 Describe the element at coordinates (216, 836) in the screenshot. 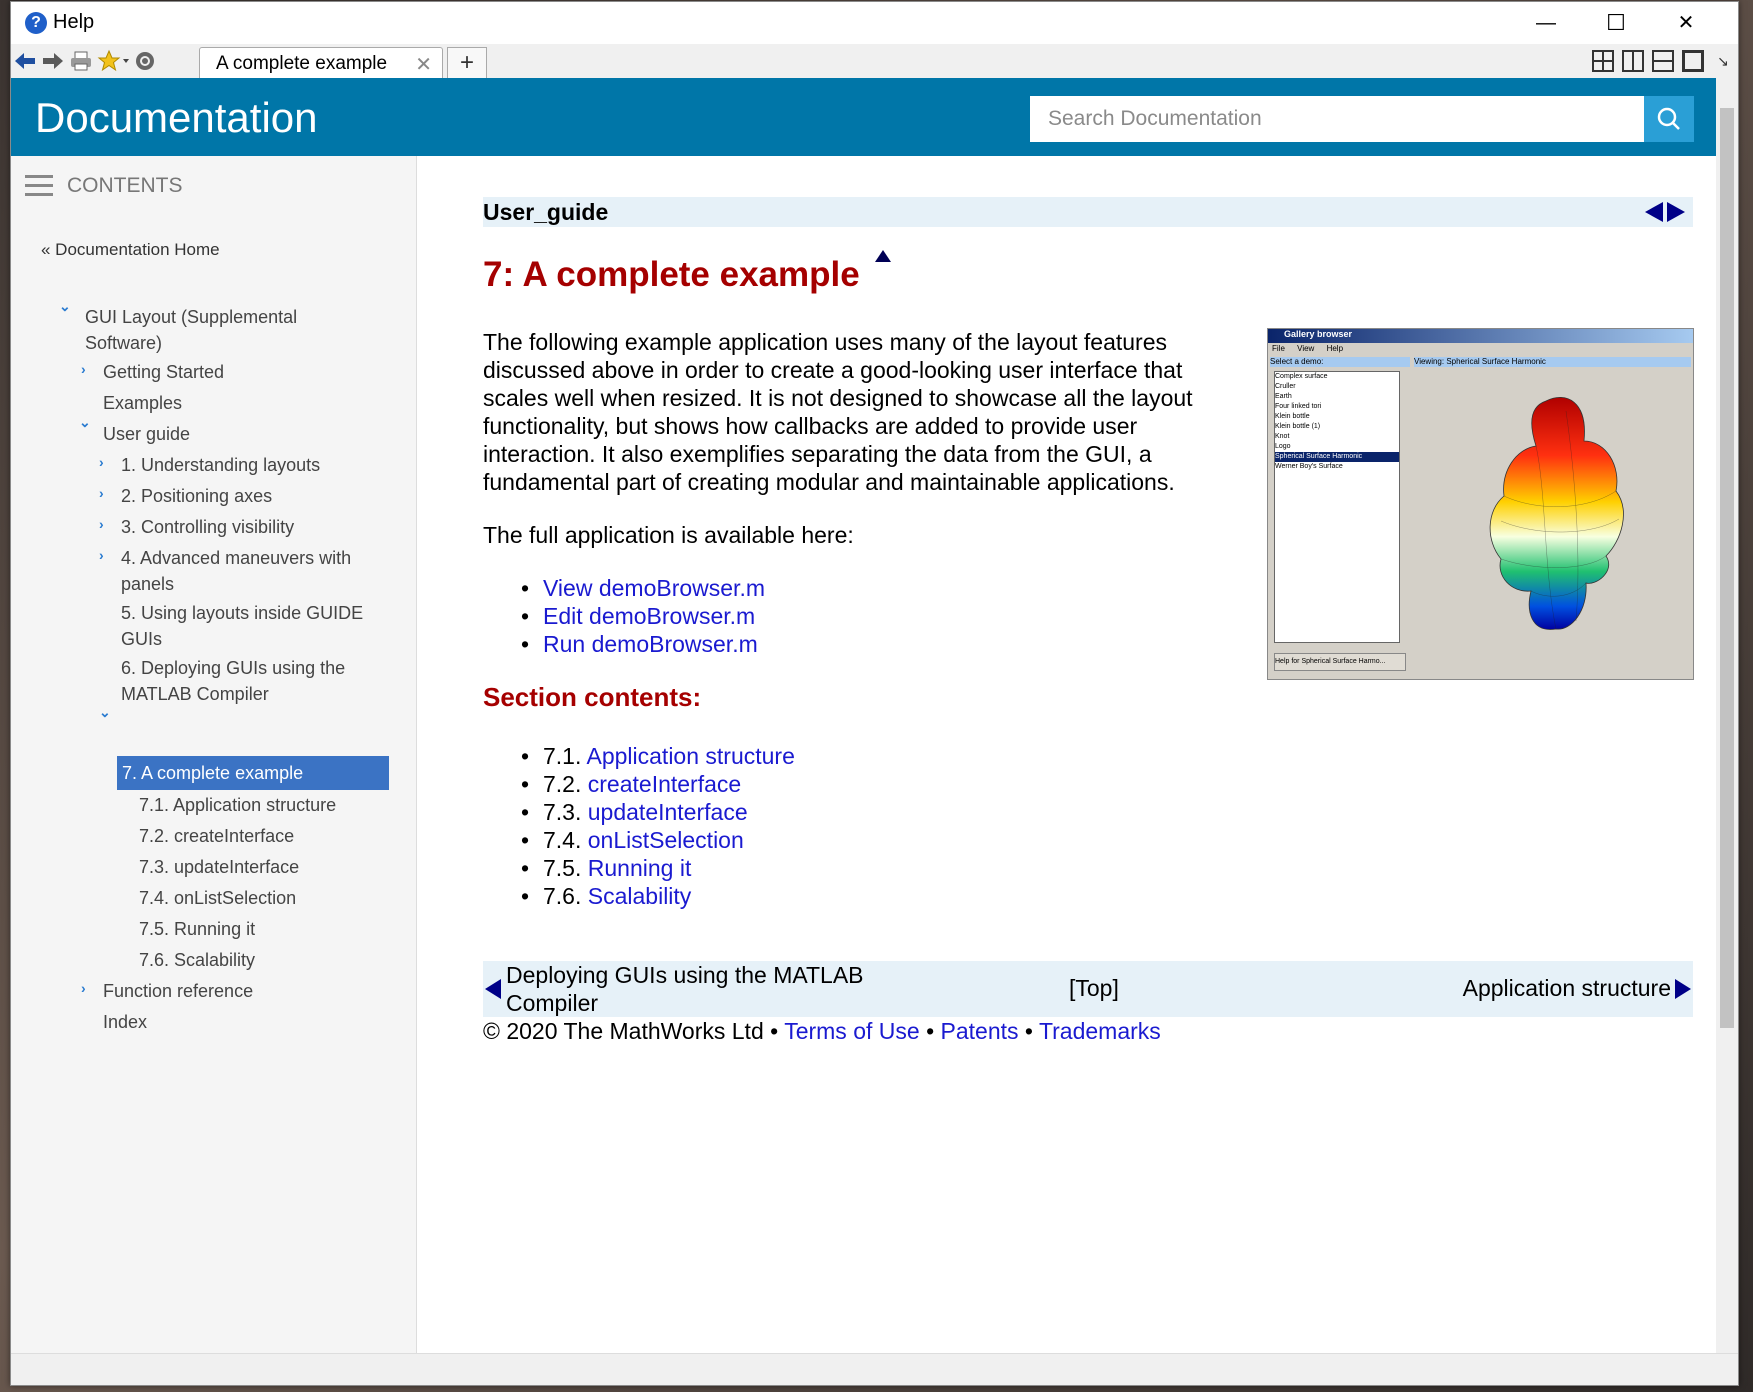

I see `nav-createinterface: 7.2. createInterface` at that location.